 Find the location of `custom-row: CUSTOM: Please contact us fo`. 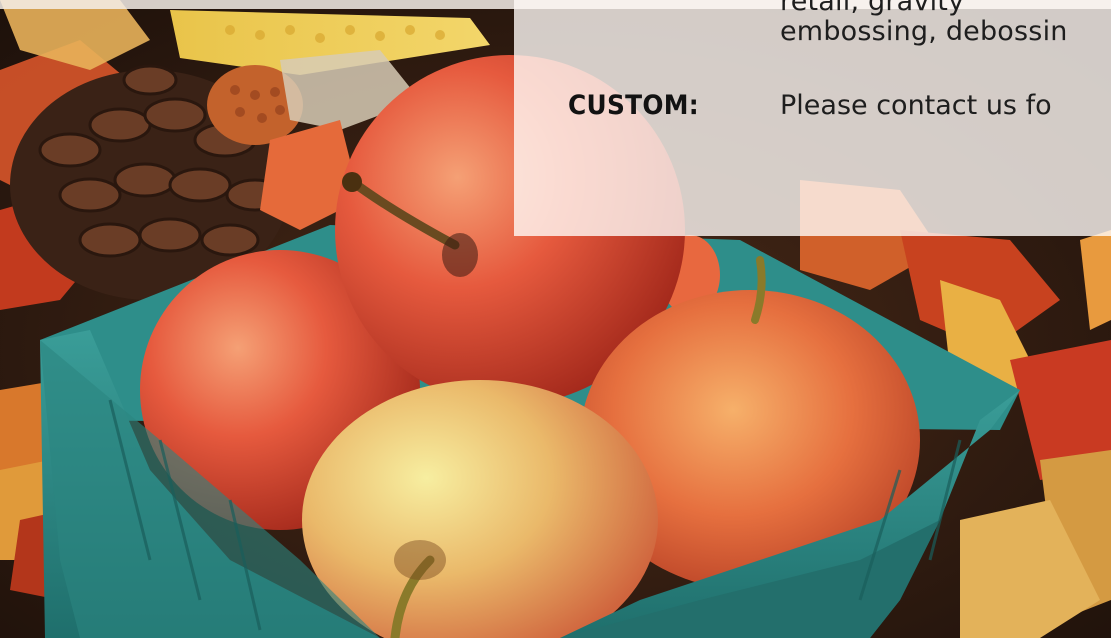

custom-row: CUSTOM: Please contact us fo is located at coordinates (810, 105).